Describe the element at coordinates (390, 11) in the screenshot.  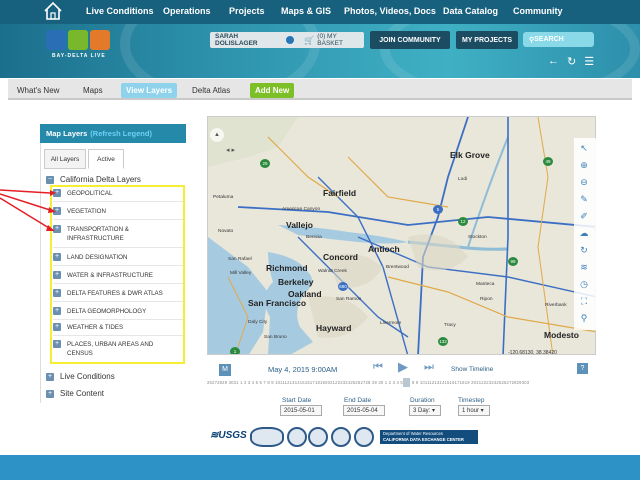
I see `nav-photos-videos-docs: Photos, Videos, Docs` at that location.